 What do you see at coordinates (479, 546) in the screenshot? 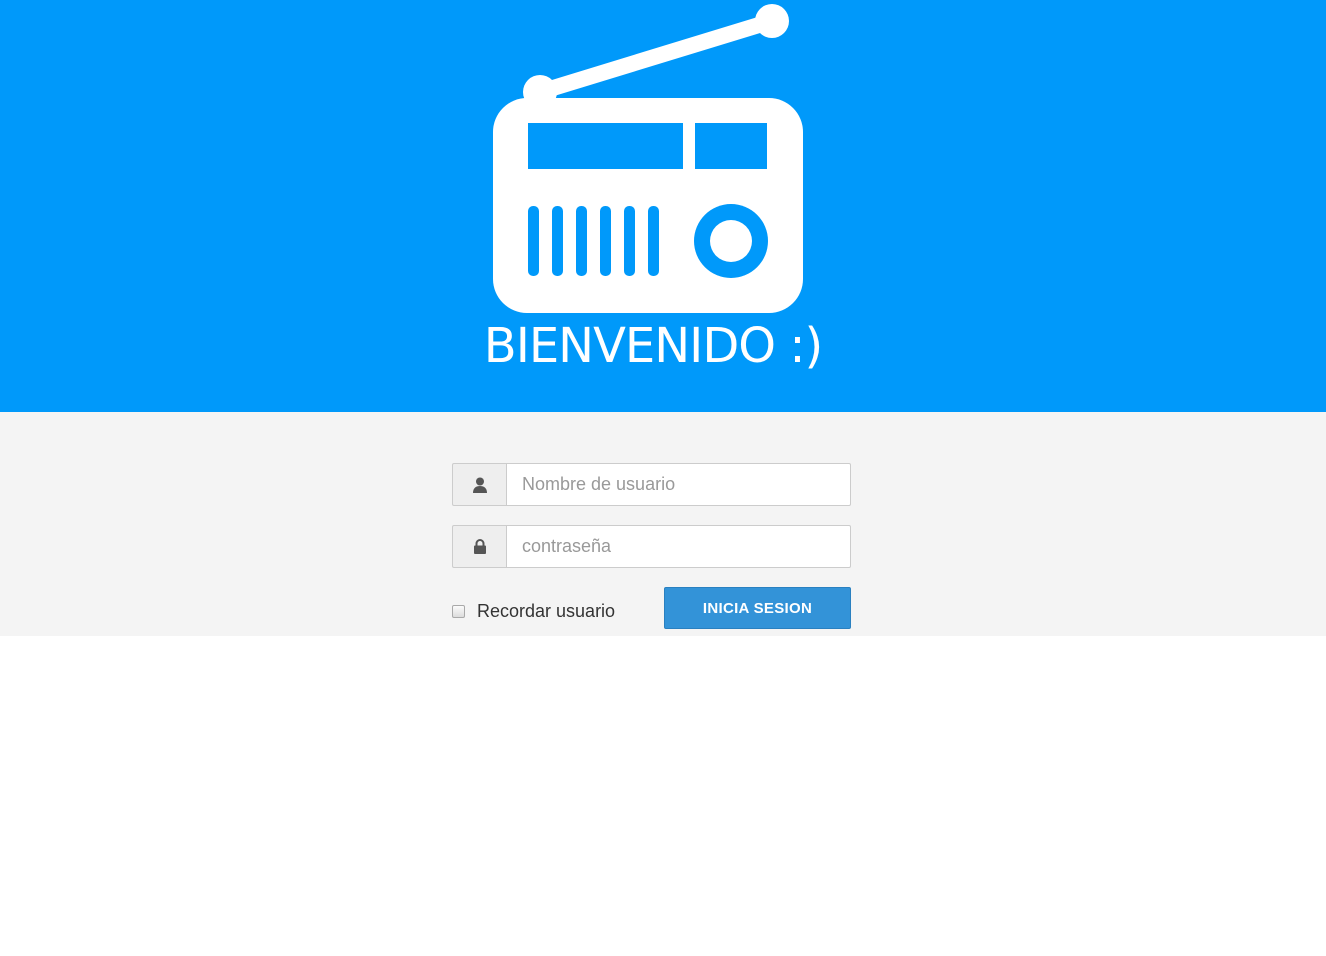
I see `lock-icon` at bounding box center [479, 546].